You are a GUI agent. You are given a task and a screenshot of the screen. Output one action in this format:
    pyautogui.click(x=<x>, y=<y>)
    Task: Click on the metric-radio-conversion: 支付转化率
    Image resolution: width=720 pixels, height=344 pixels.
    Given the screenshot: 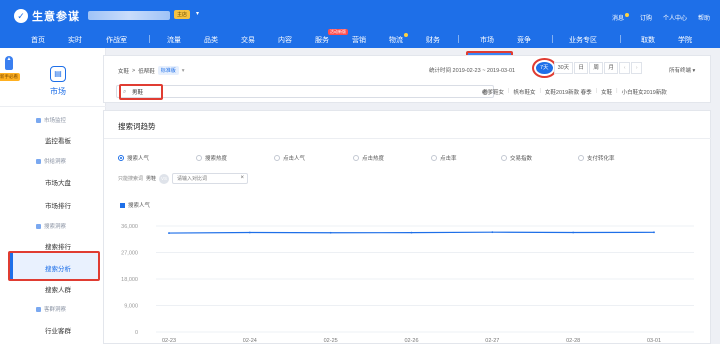 What is the action you would take?
    pyautogui.click(x=596, y=158)
    